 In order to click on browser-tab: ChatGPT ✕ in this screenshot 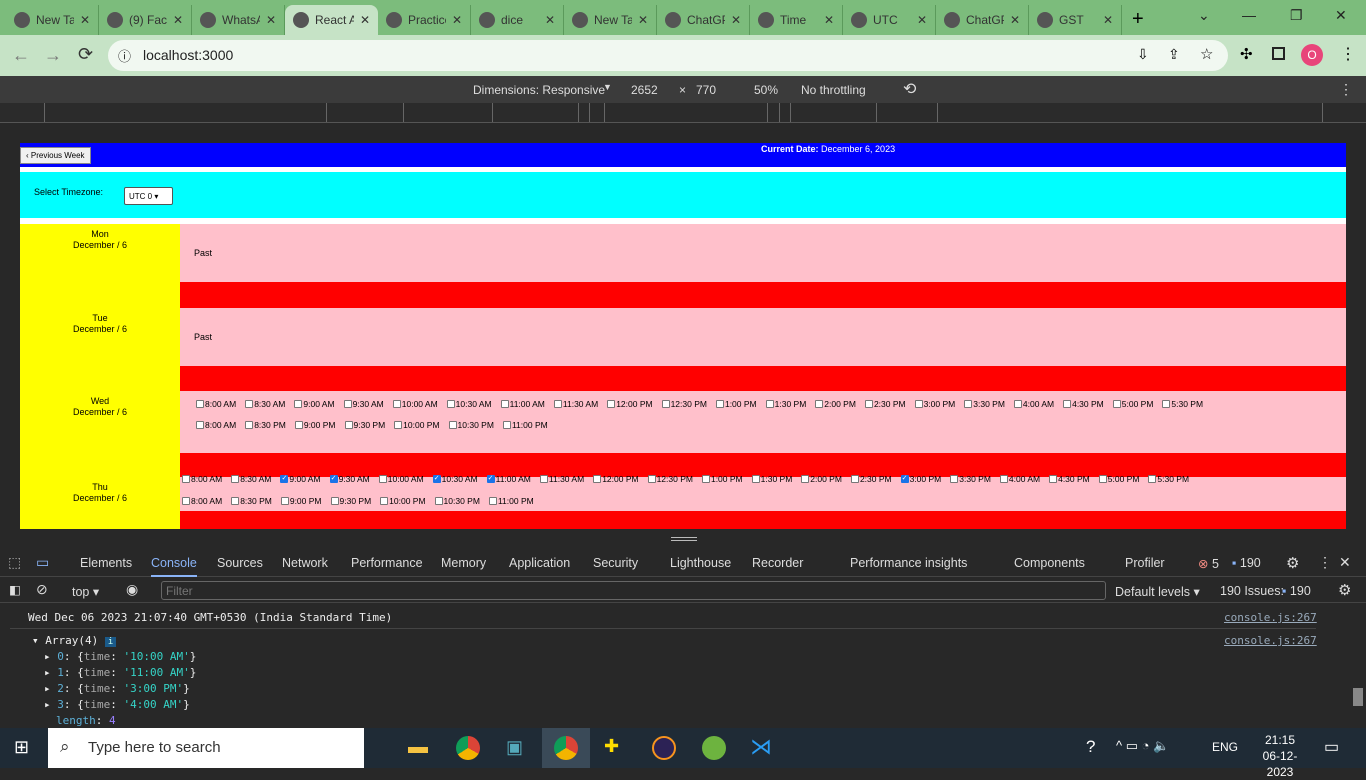, I will do `click(982, 20)`.